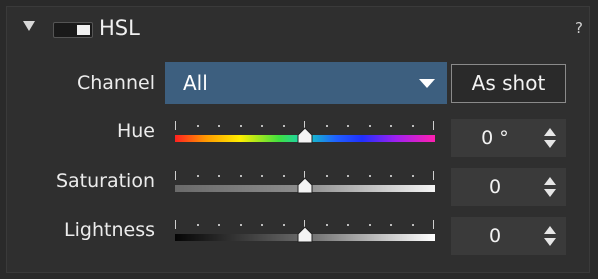 The height and width of the screenshot is (279, 598). Describe the element at coordinates (73, 30) in the screenshot. I see `enable-toggle` at that location.